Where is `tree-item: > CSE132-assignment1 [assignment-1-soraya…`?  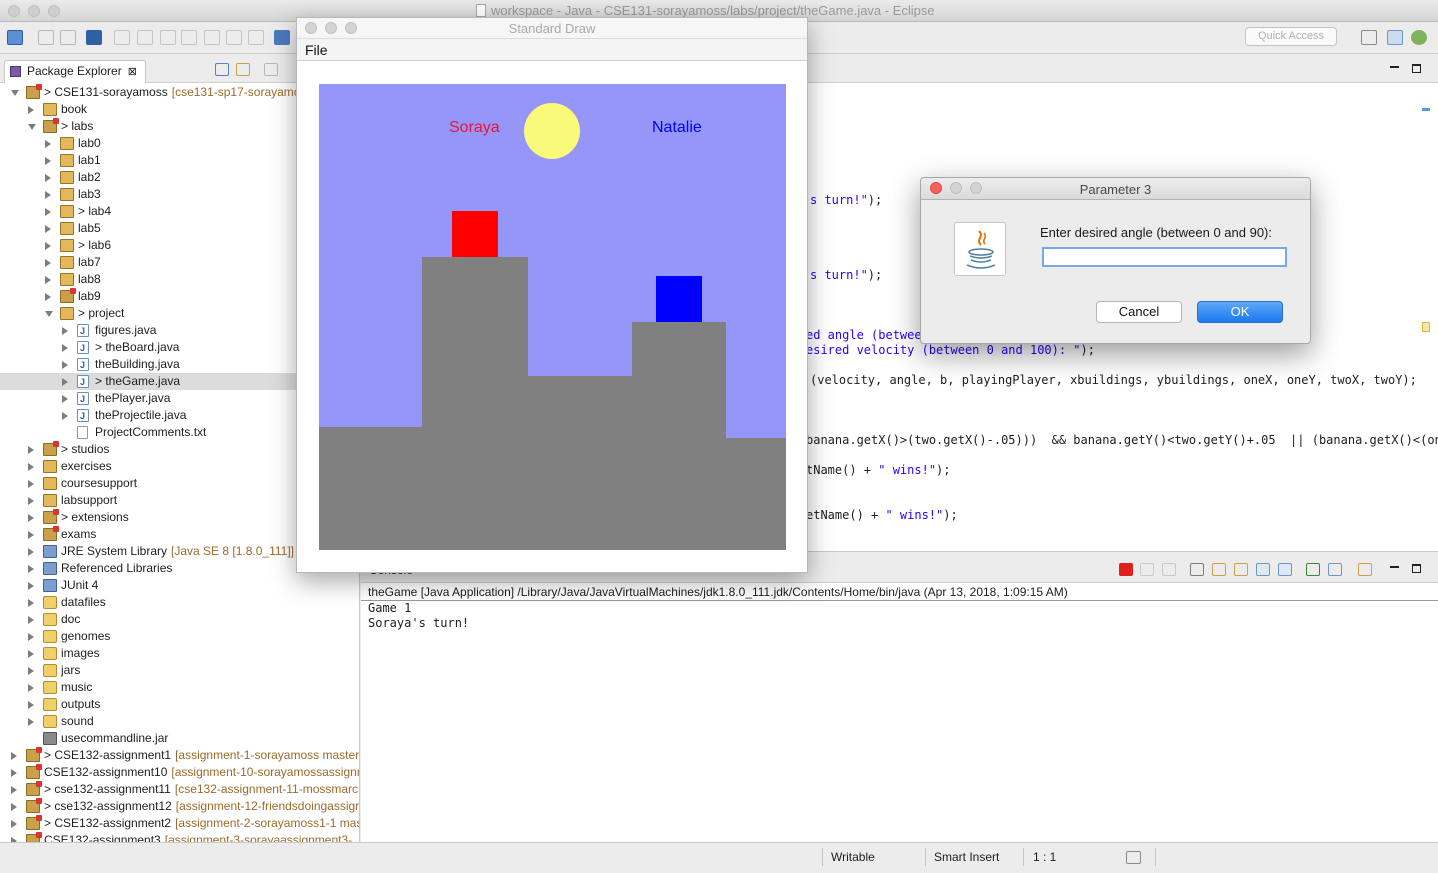
tree-item: > CSE132-assignment1 [assignment-1-soraya… is located at coordinates (179, 755).